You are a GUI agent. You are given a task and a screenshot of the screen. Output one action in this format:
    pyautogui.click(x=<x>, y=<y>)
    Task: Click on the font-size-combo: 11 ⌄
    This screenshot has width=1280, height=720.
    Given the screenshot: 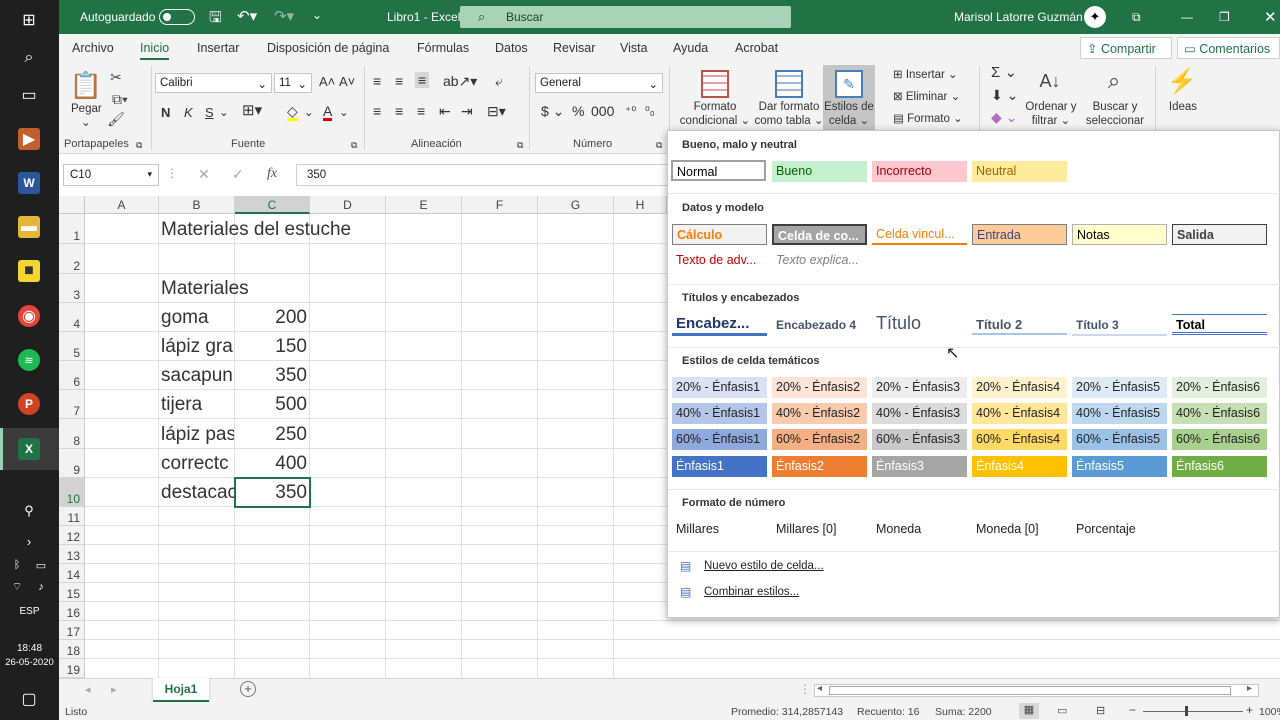 What is the action you would take?
    pyautogui.click(x=293, y=83)
    